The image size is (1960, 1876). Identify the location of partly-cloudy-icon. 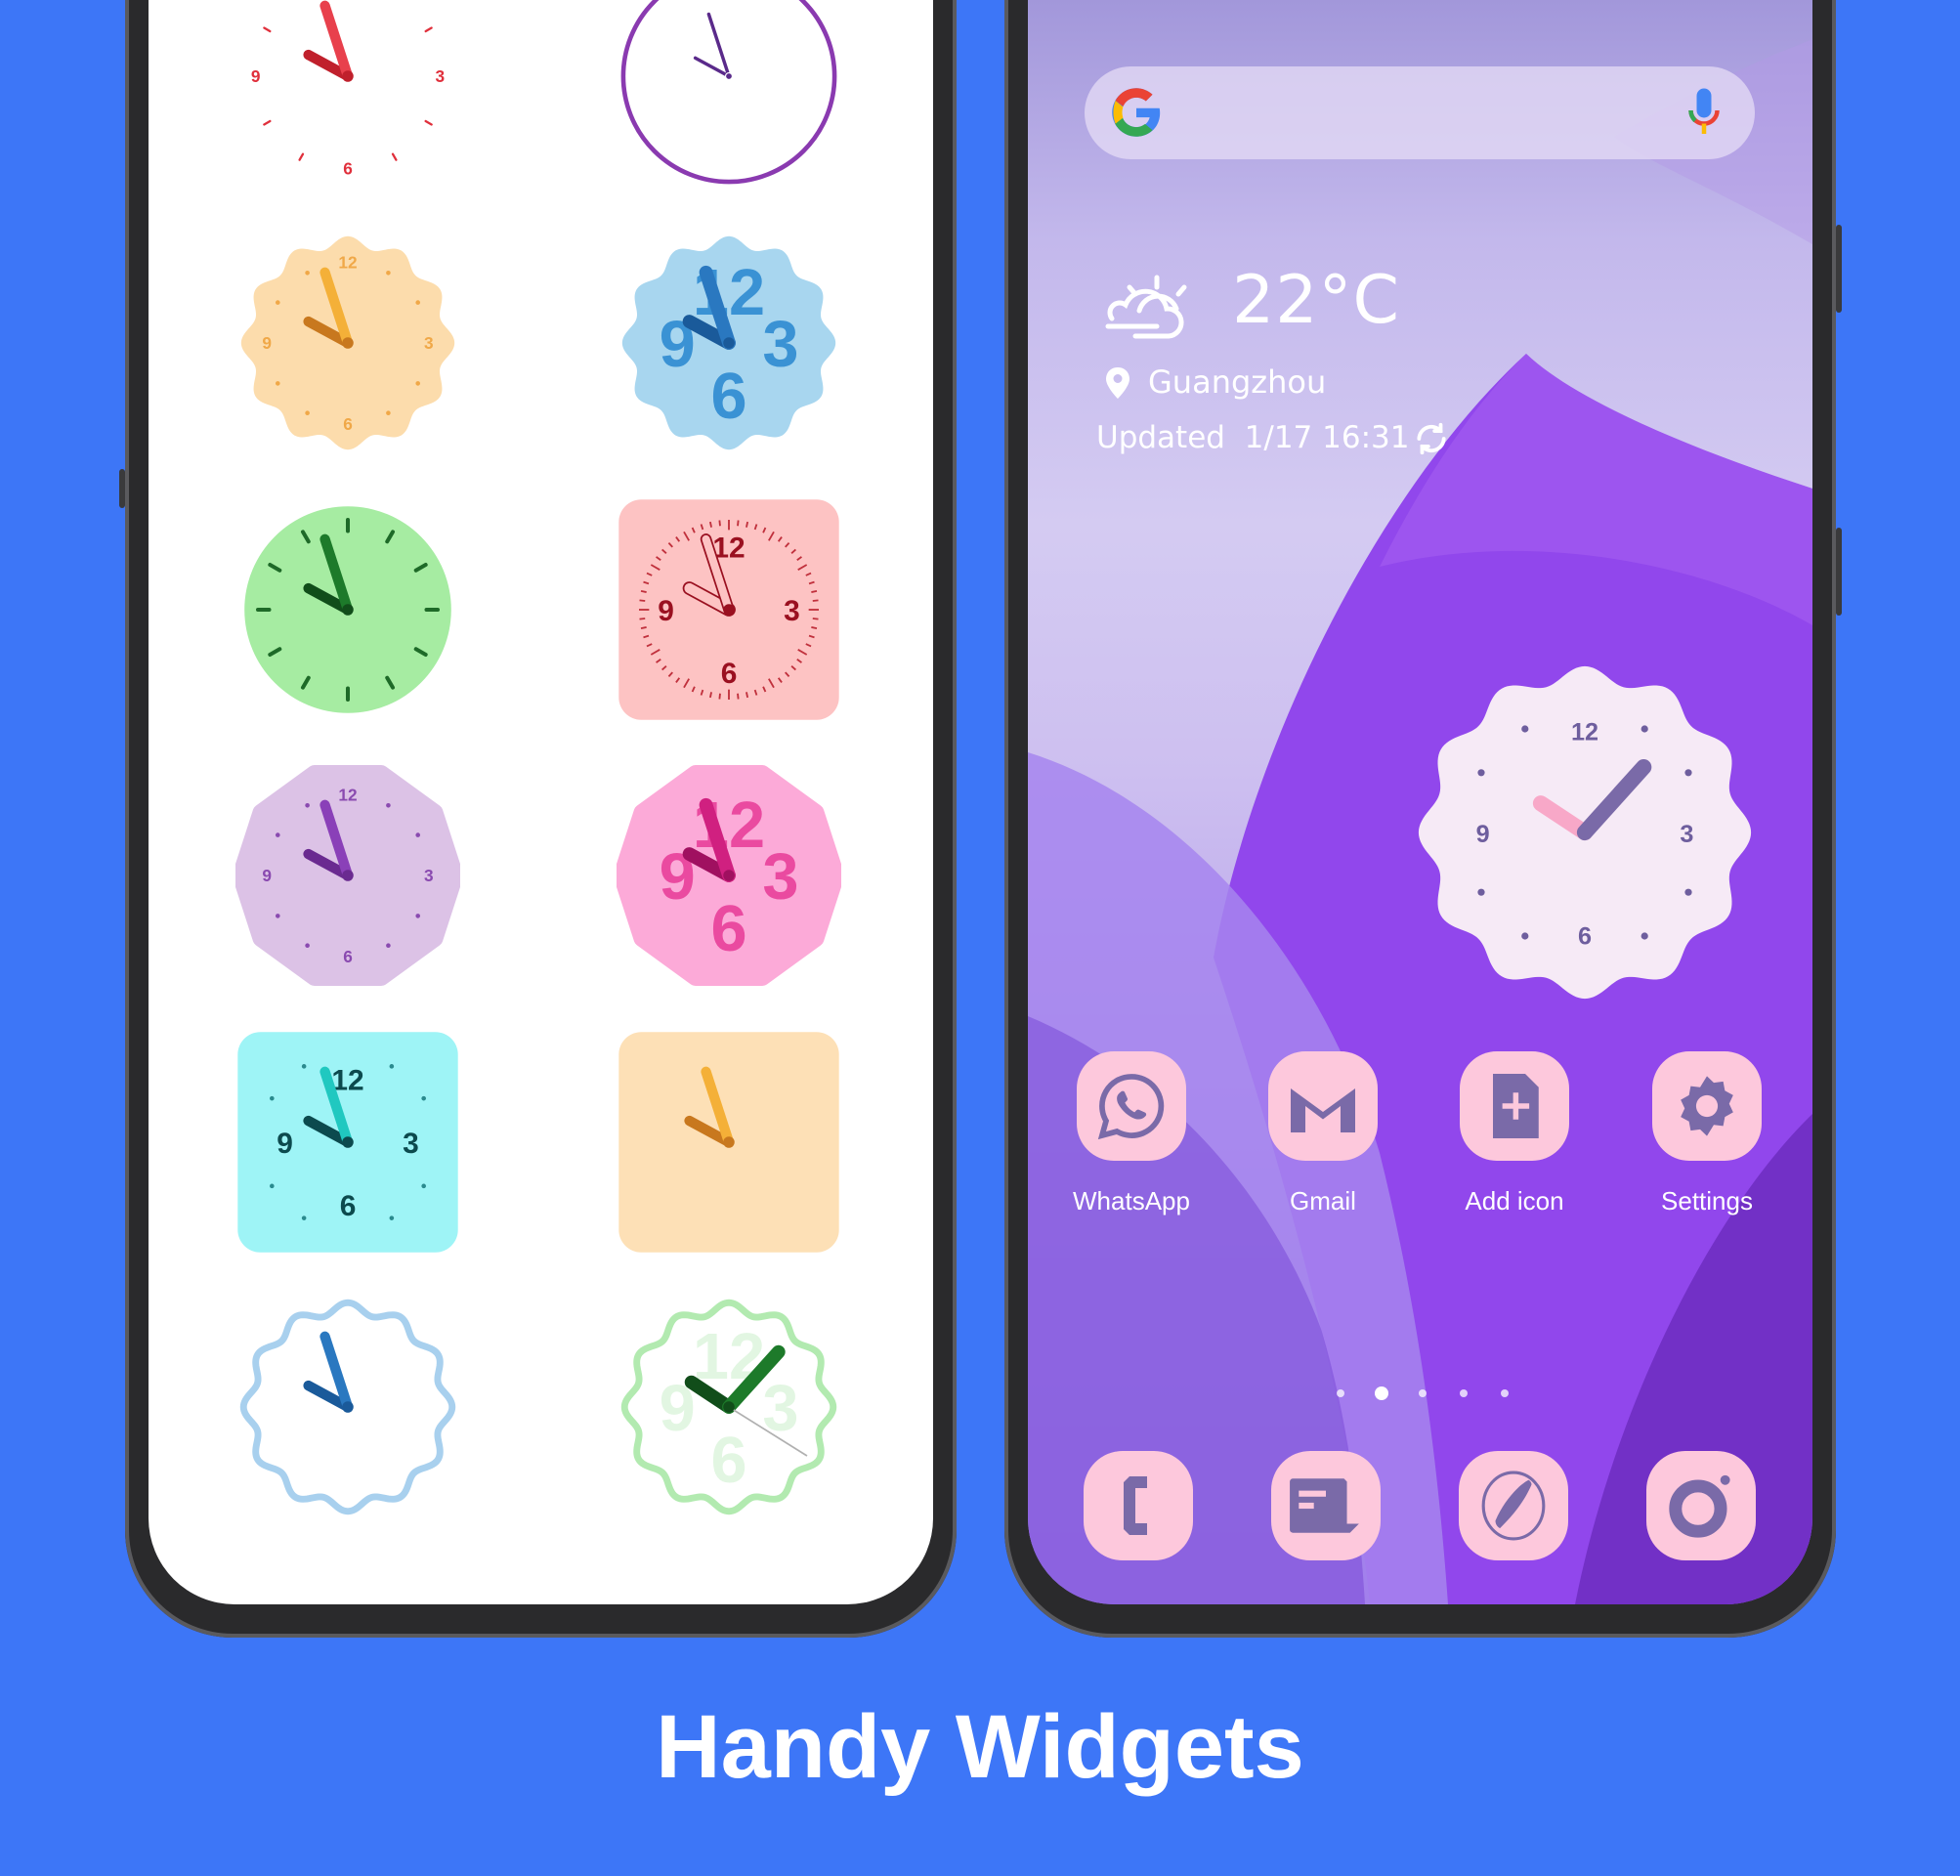
(1146, 307).